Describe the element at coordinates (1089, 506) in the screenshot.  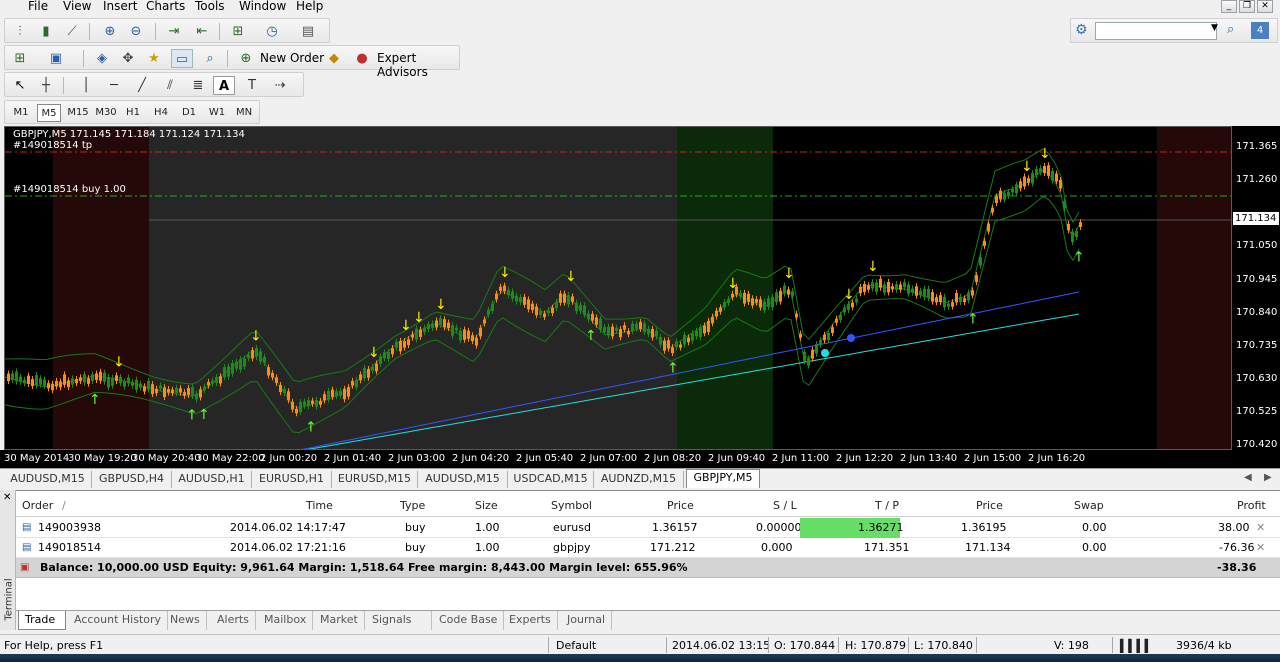
I see `col-swap: Swap` at that location.